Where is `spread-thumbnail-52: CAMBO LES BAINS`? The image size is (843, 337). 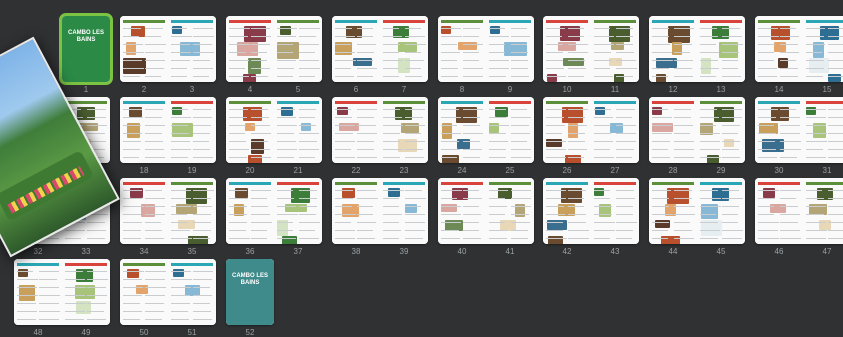 spread-thumbnail-52: CAMBO LES BAINS is located at coordinates (250, 292).